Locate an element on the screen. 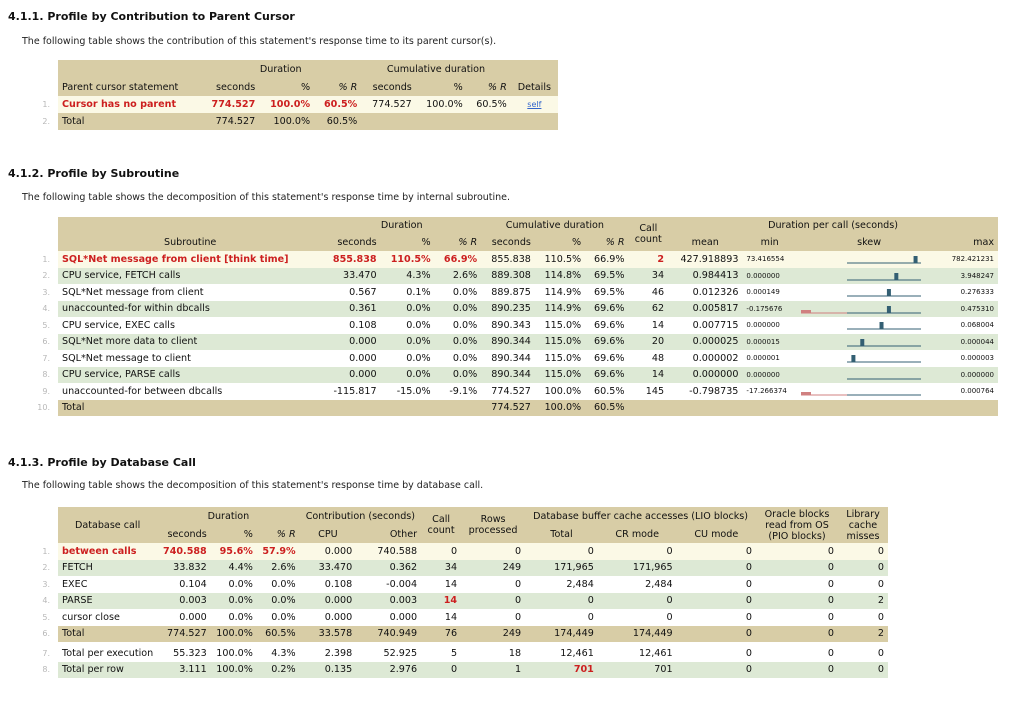 The height and width of the screenshot is (705, 1024). cell-seconds: 774.527 is located at coordinates (230, 104).